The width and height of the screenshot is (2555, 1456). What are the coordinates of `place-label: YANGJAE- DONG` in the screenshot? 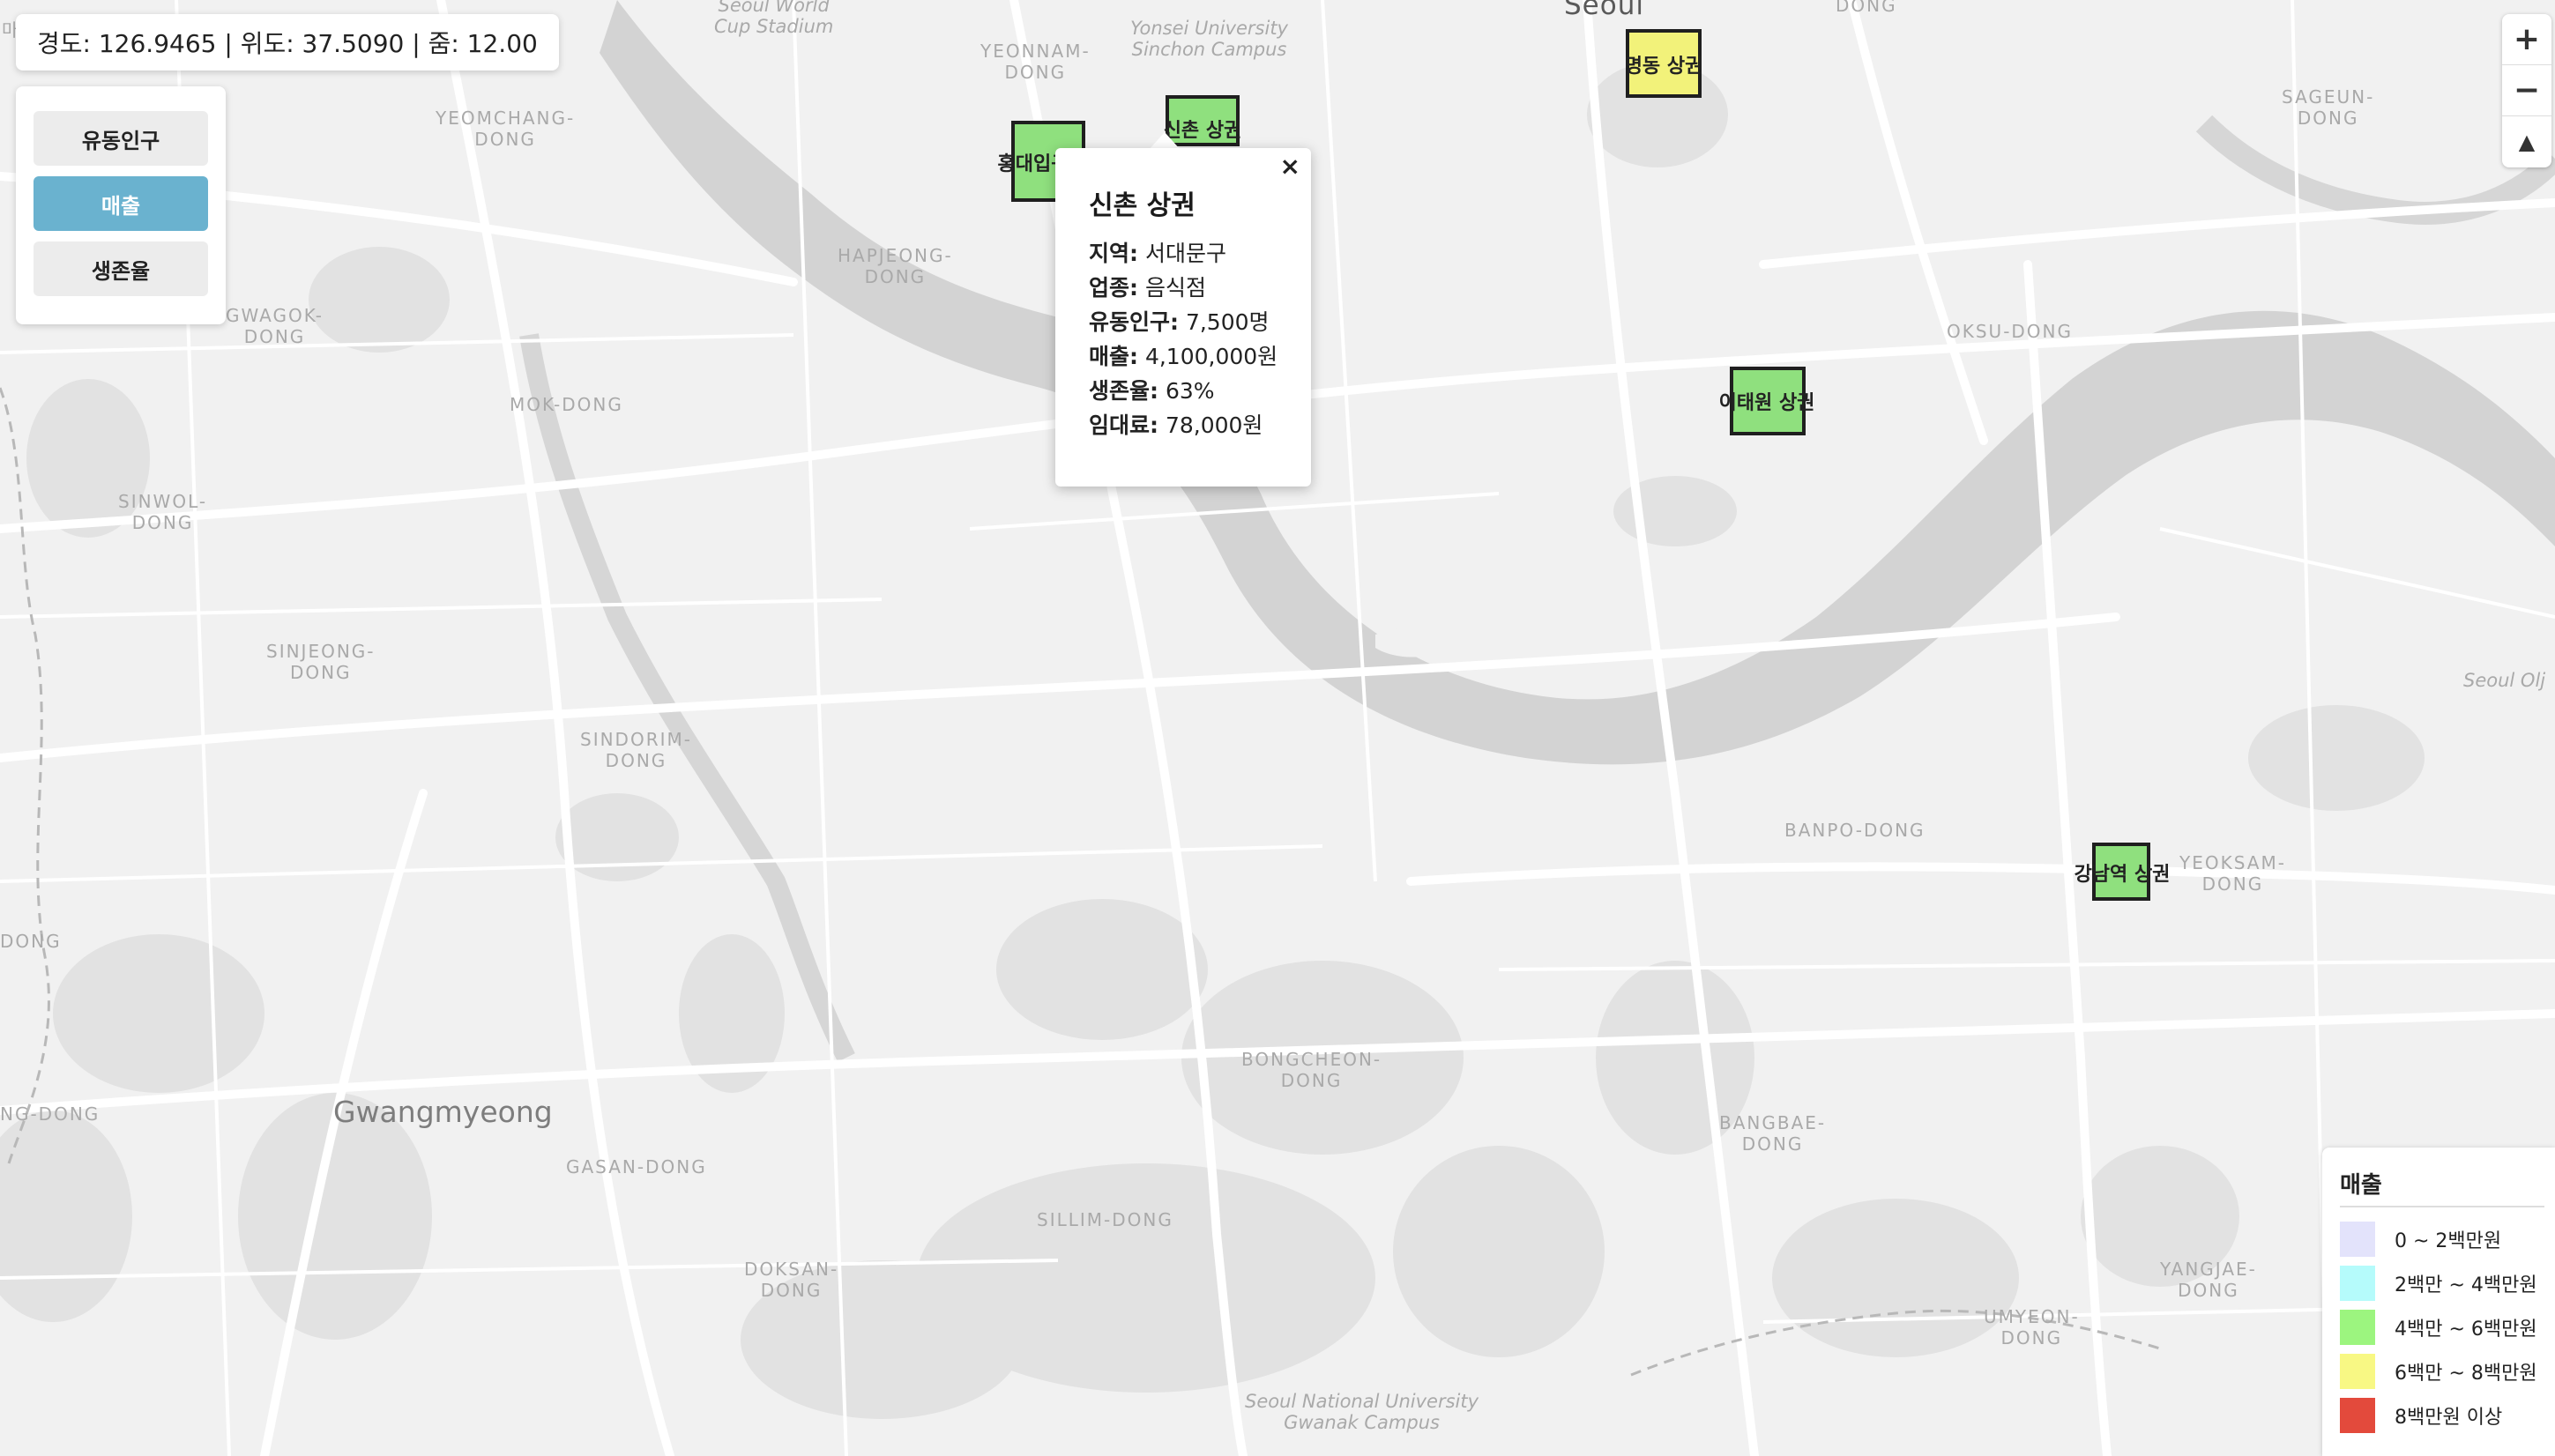 It's located at (2208, 1280).